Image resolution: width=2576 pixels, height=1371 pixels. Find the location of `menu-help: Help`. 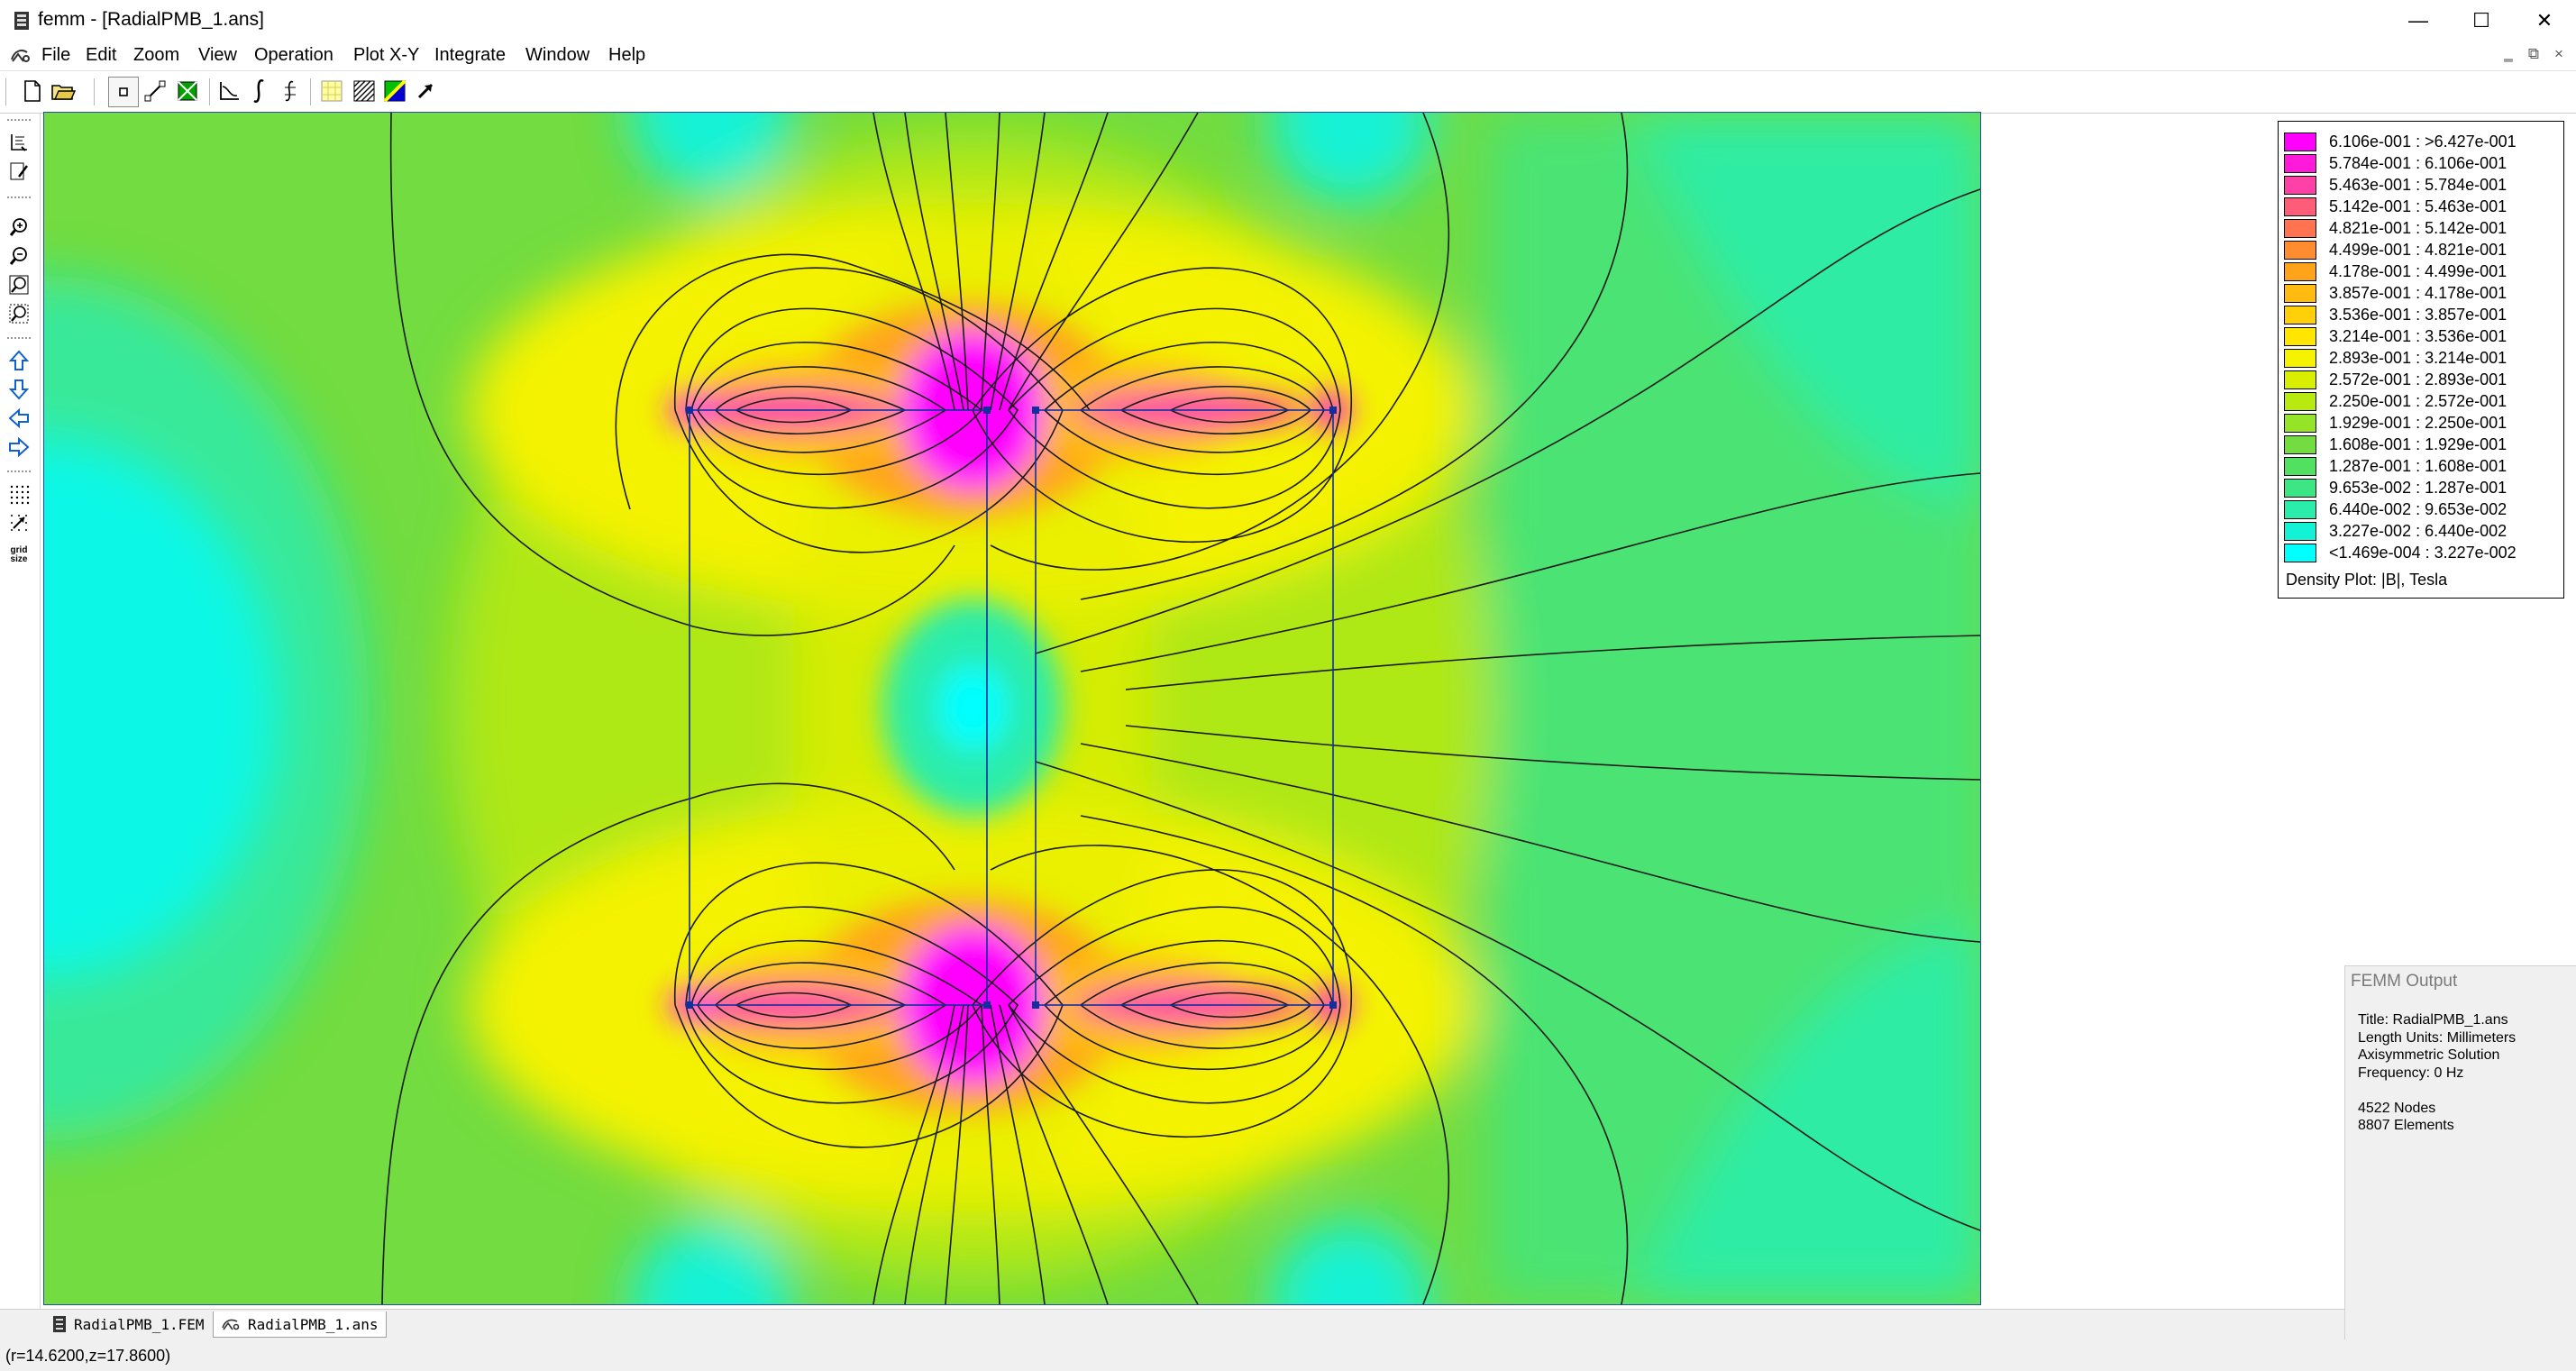

menu-help: Help is located at coordinates (626, 55).